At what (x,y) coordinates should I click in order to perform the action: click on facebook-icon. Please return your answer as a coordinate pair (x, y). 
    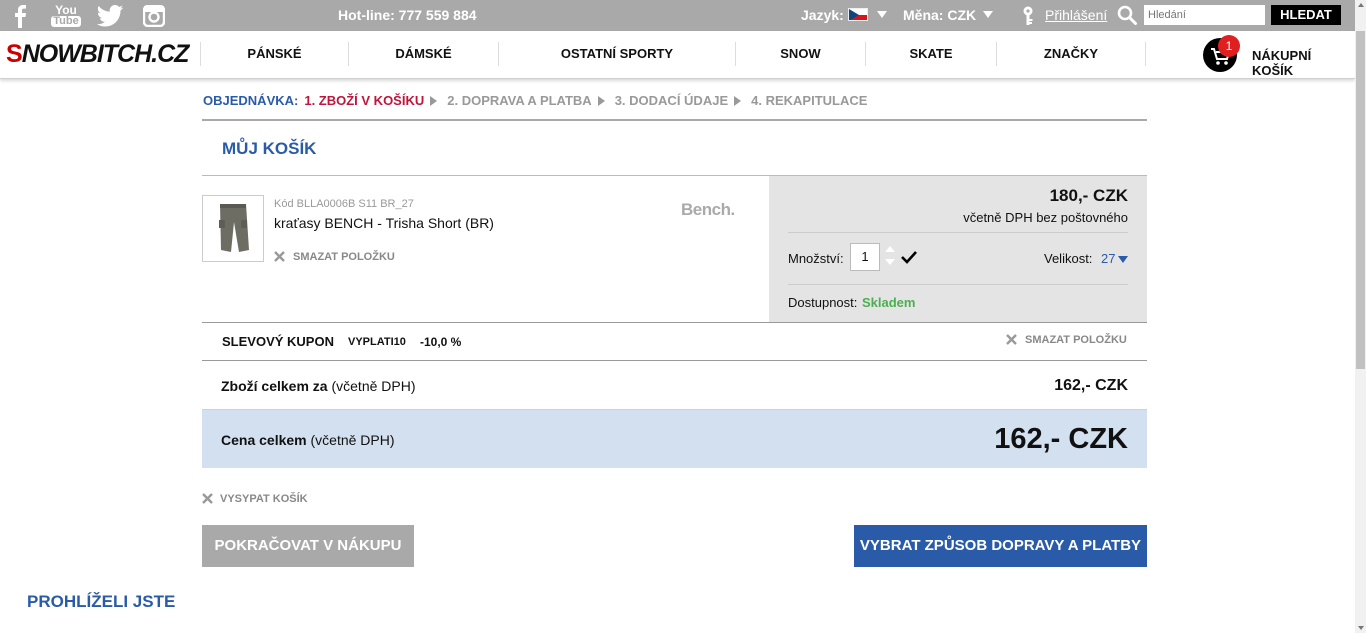
    Looking at the image, I should click on (20, 16).